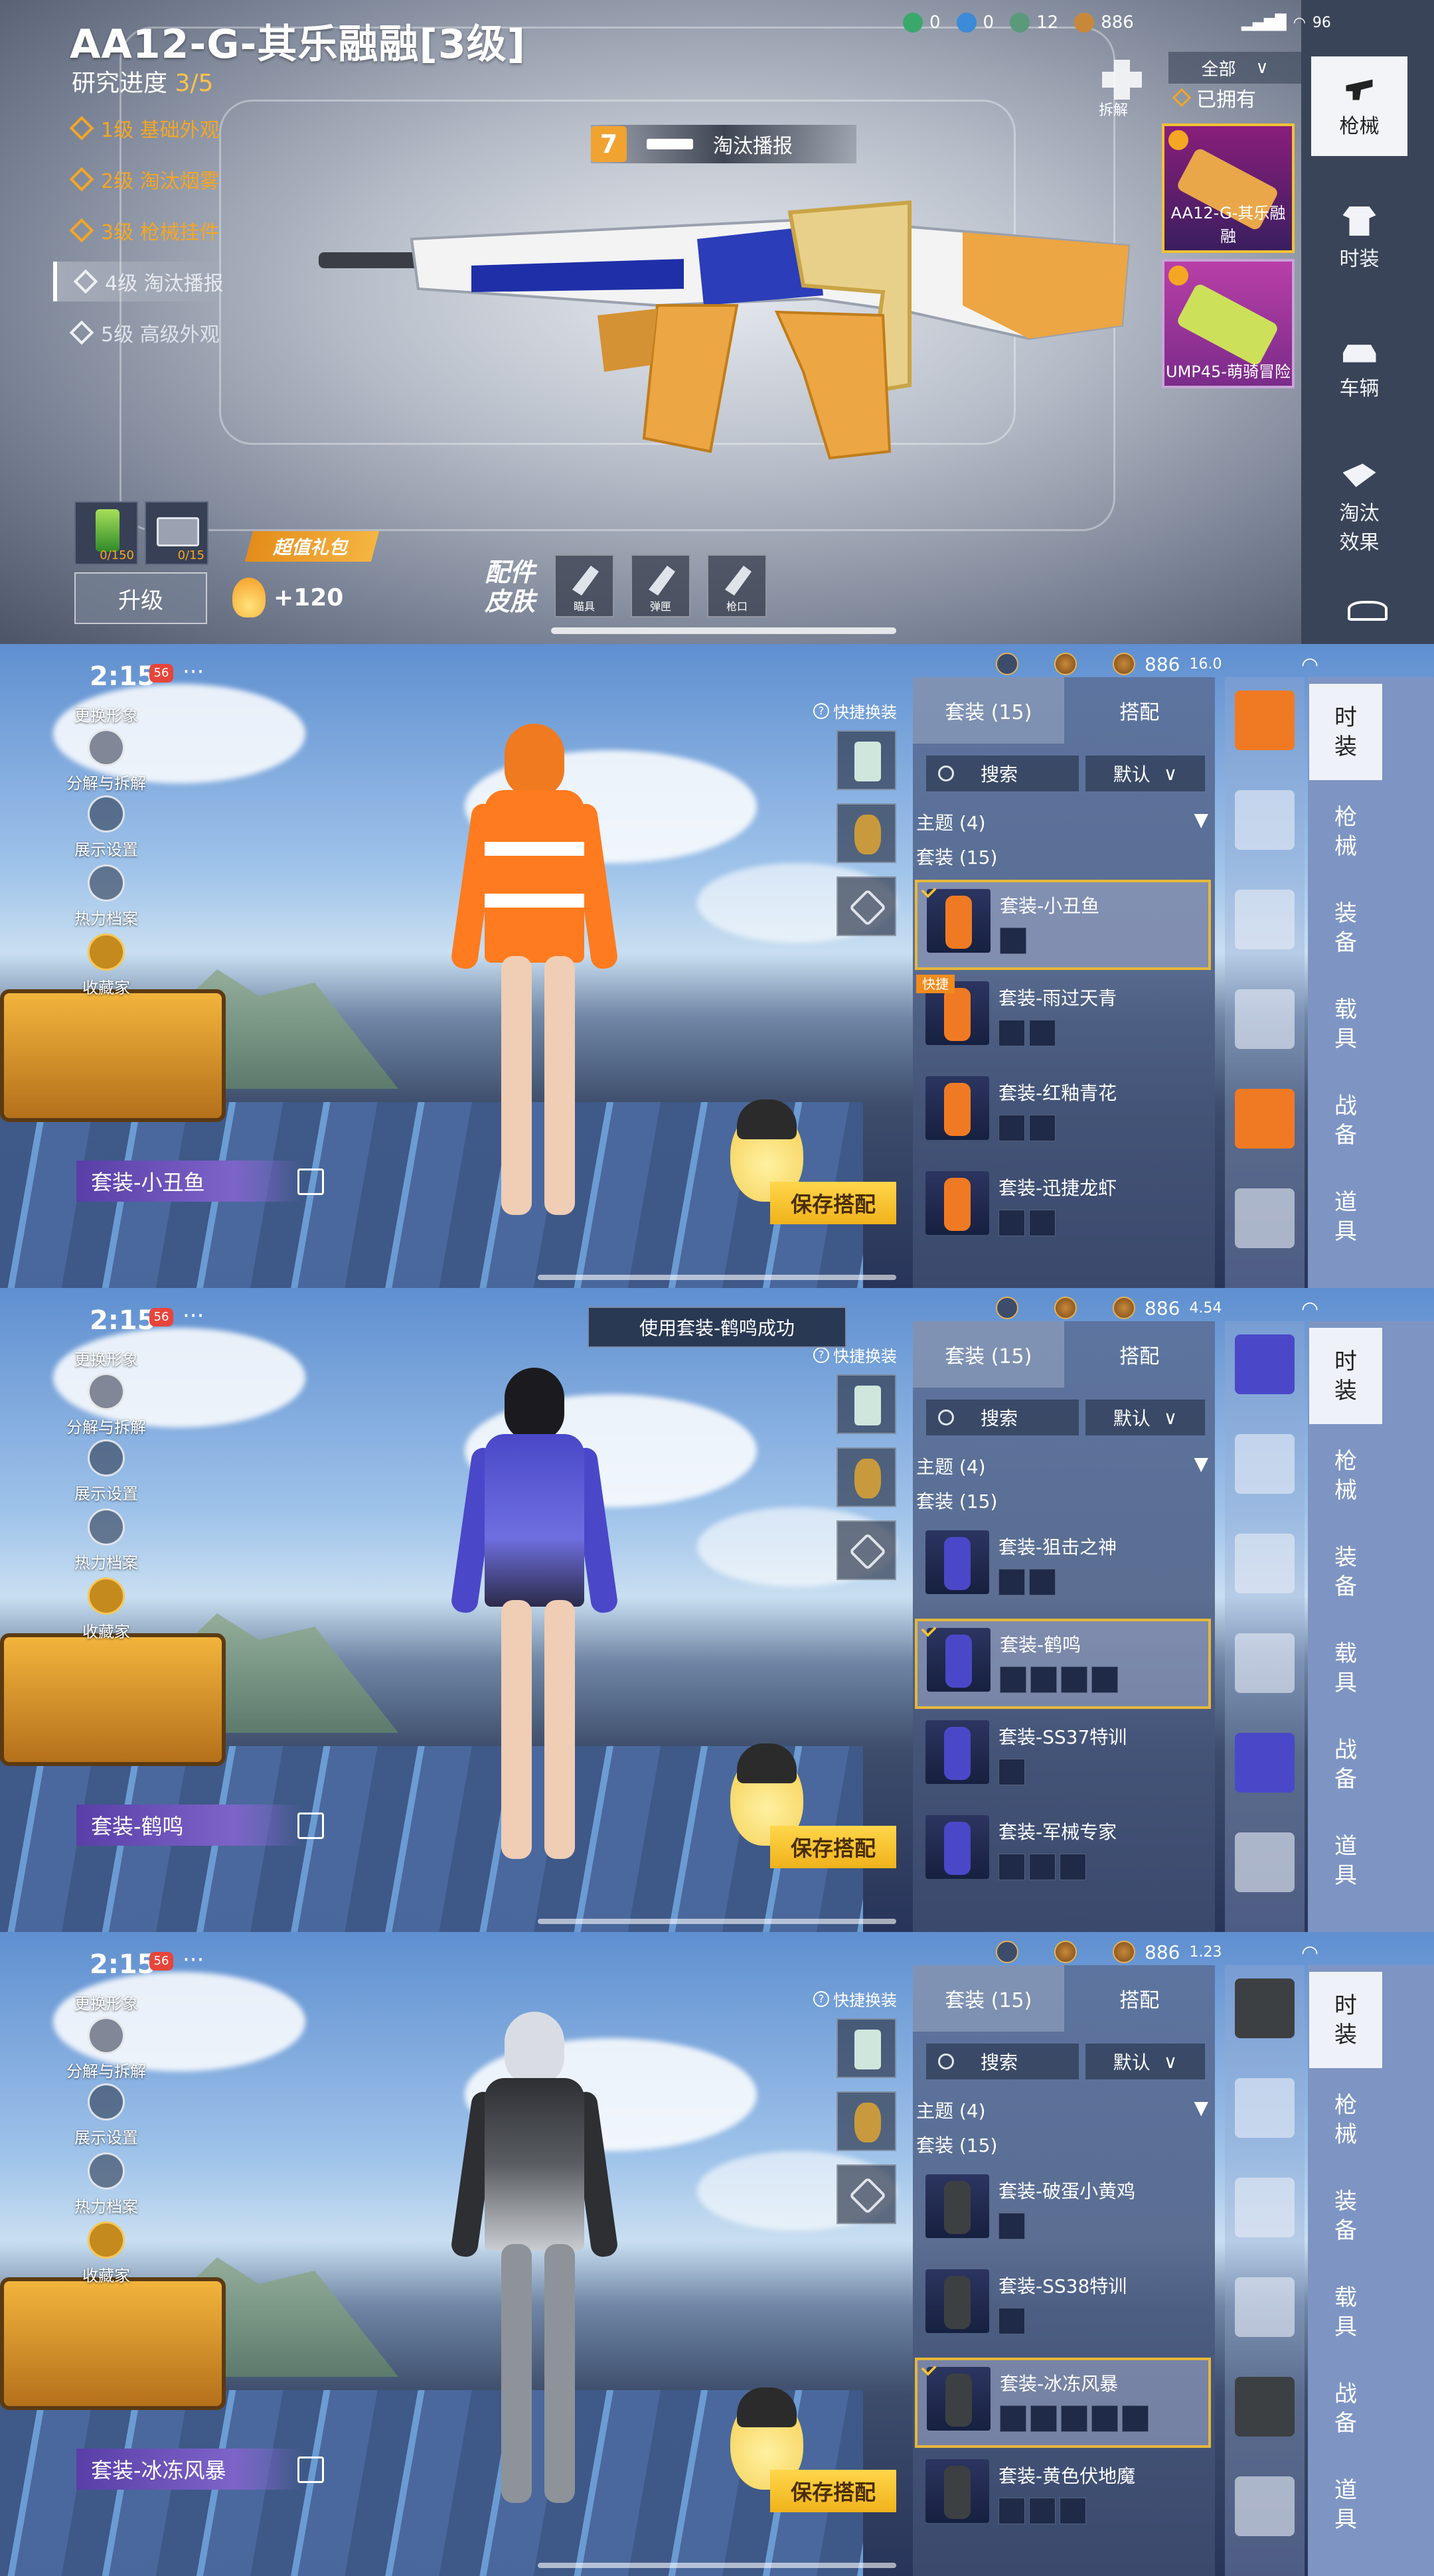  I want to click on material-slot-1: 0/150, so click(106, 533).